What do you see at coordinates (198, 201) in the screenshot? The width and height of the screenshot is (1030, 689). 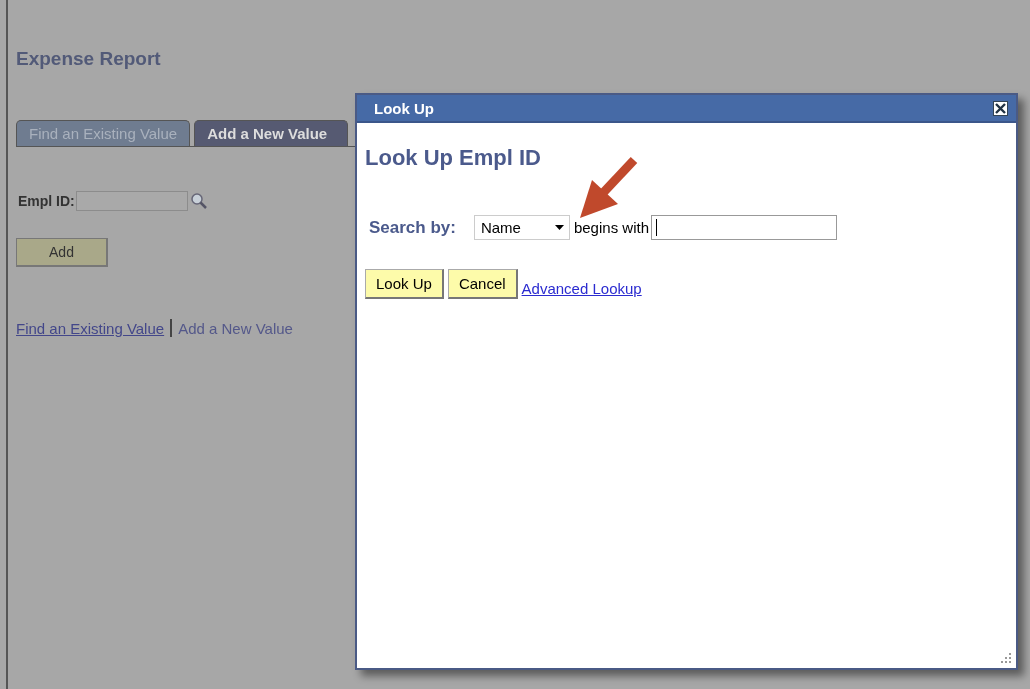 I see `search-icon` at bounding box center [198, 201].